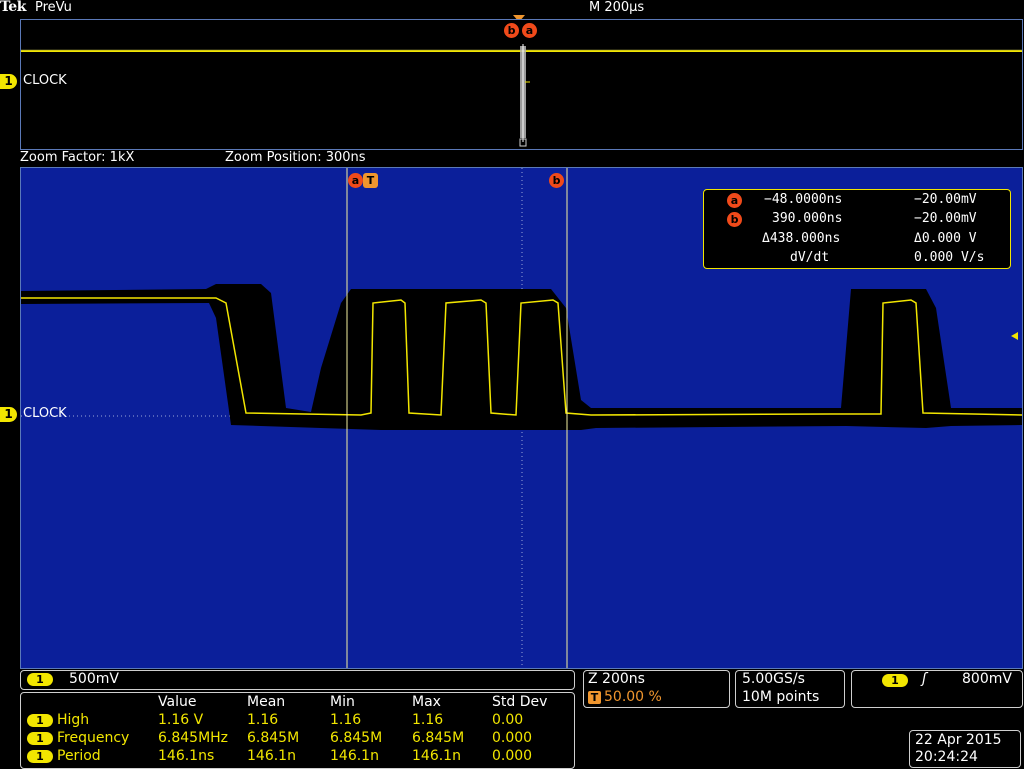  What do you see at coordinates (193, 738) in the screenshot?
I see `meas-value: 6.845MHz` at bounding box center [193, 738].